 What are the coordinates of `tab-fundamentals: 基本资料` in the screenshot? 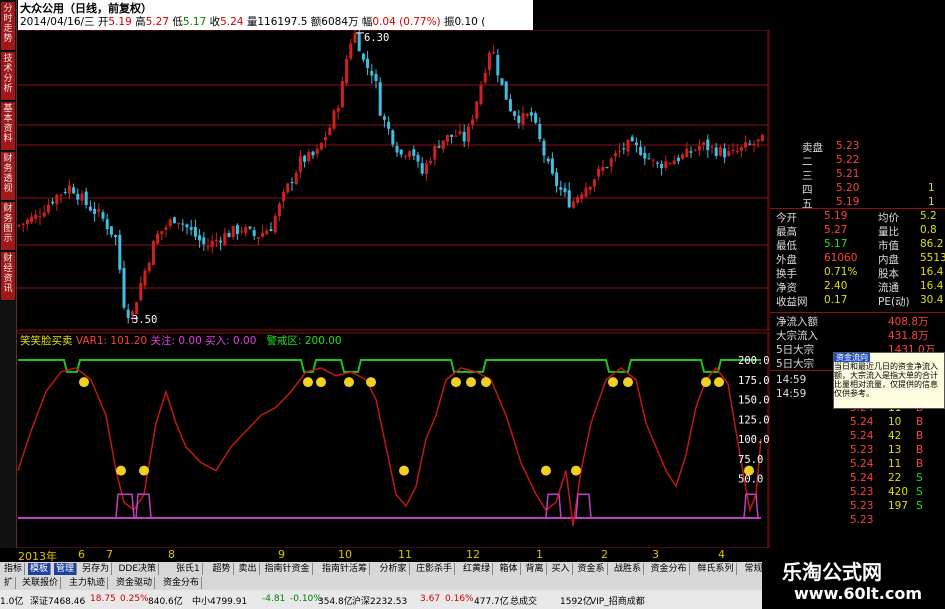 It's located at (8, 126).